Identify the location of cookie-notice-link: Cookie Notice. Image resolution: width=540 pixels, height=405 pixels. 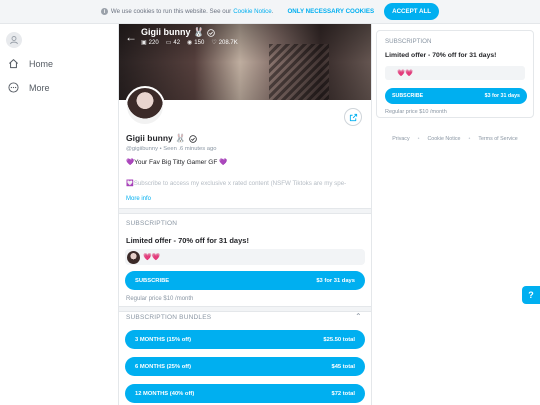
(252, 11).